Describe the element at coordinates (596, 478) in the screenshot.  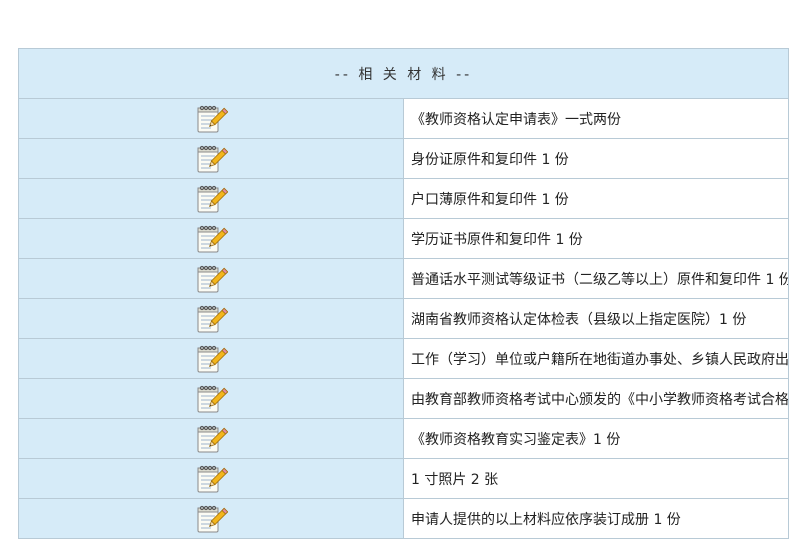
I see `material-text: 1 寸照片 2 张` at that location.